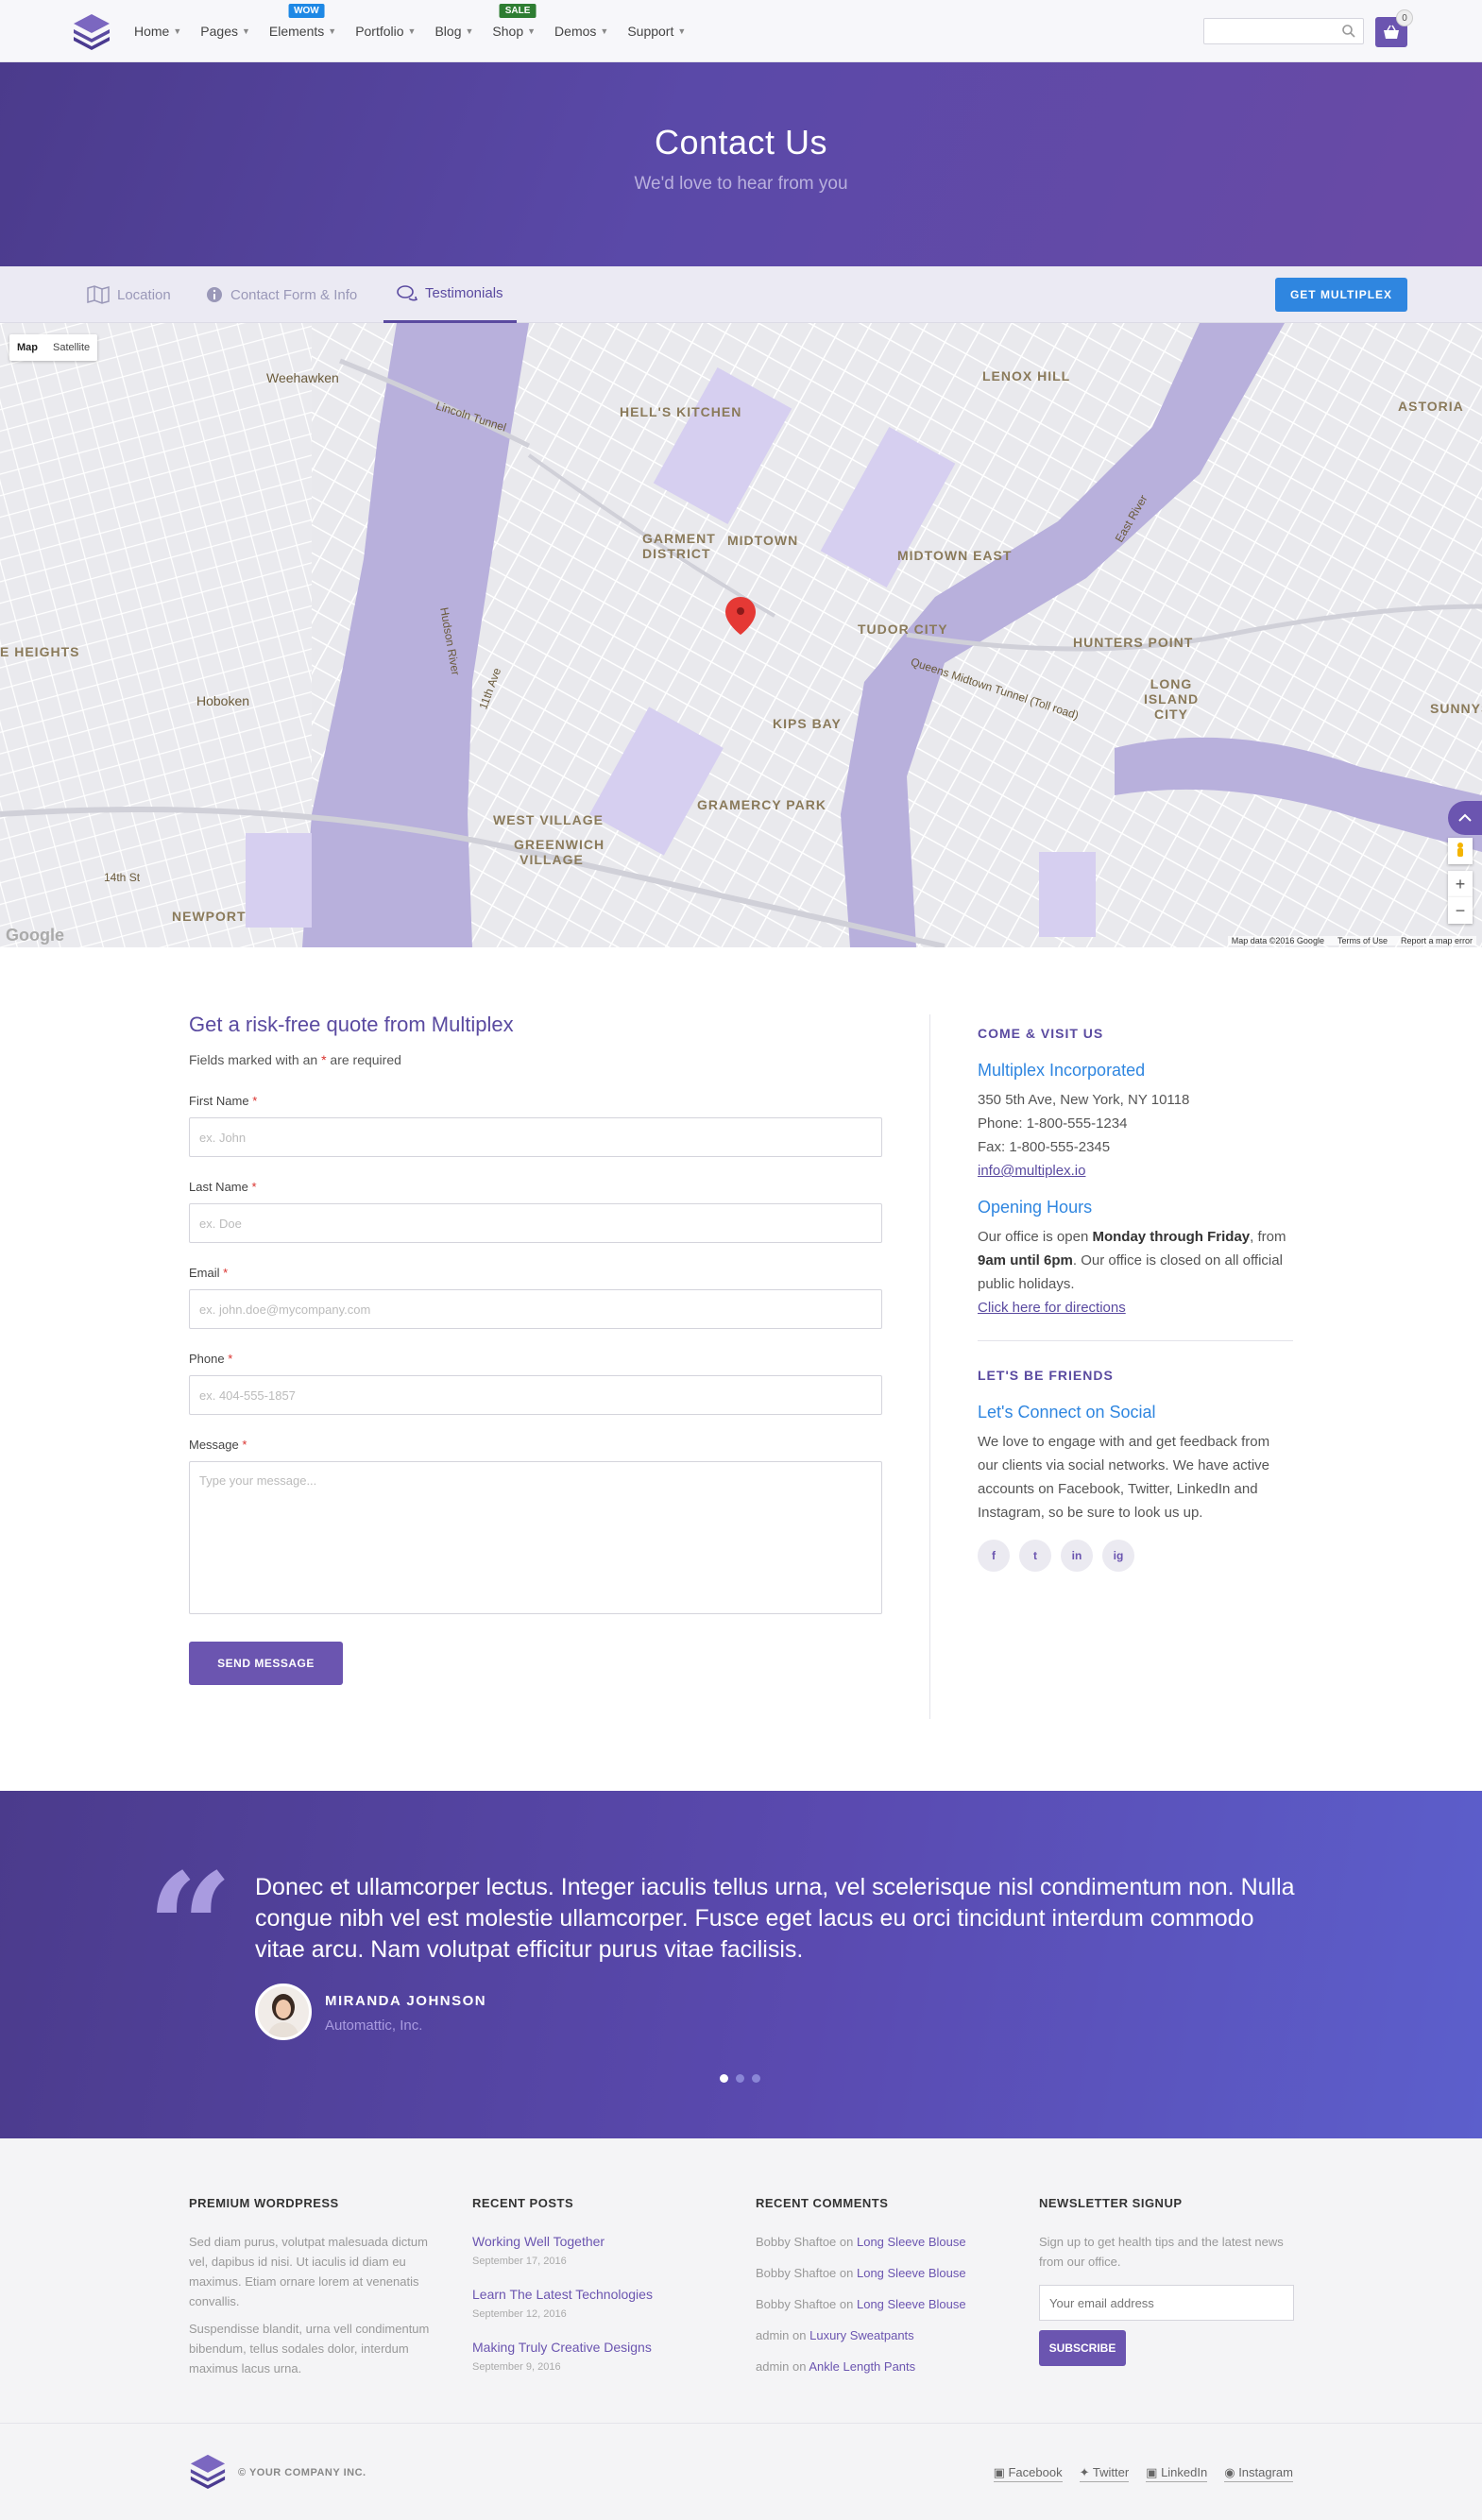 The width and height of the screenshot is (1482, 2520). What do you see at coordinates (1460, 884) in the screenshot?
I see `zoom-in-button: +` at bounding box center [1460, 884].